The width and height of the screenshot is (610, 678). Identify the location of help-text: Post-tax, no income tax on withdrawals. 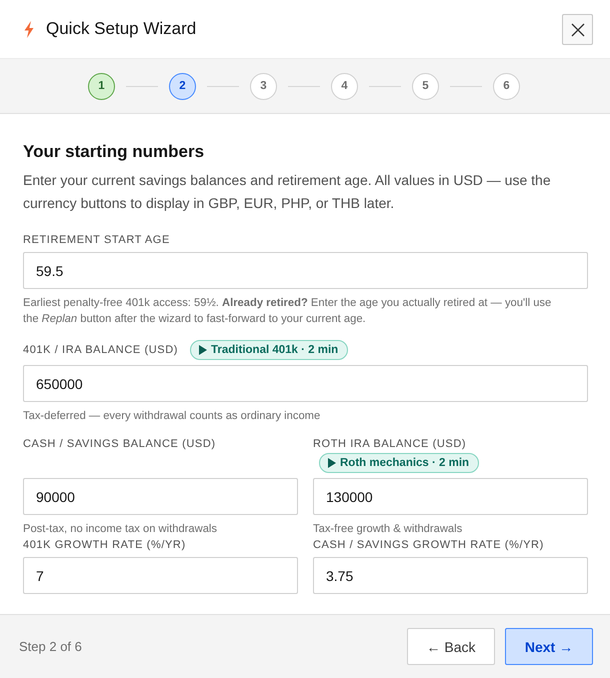
(120, 529).